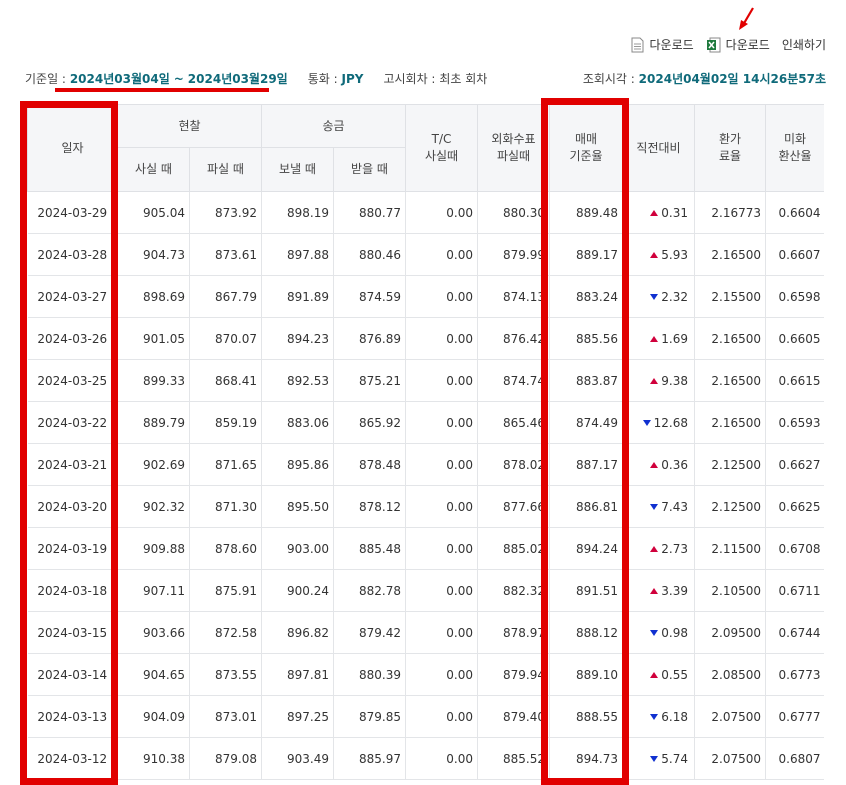 The width and height of the screenshot is (846, 785). Describe the element at coordinates (225, 296) in the screenshot. I see `cell-cash-sell: 867.79` at that location.